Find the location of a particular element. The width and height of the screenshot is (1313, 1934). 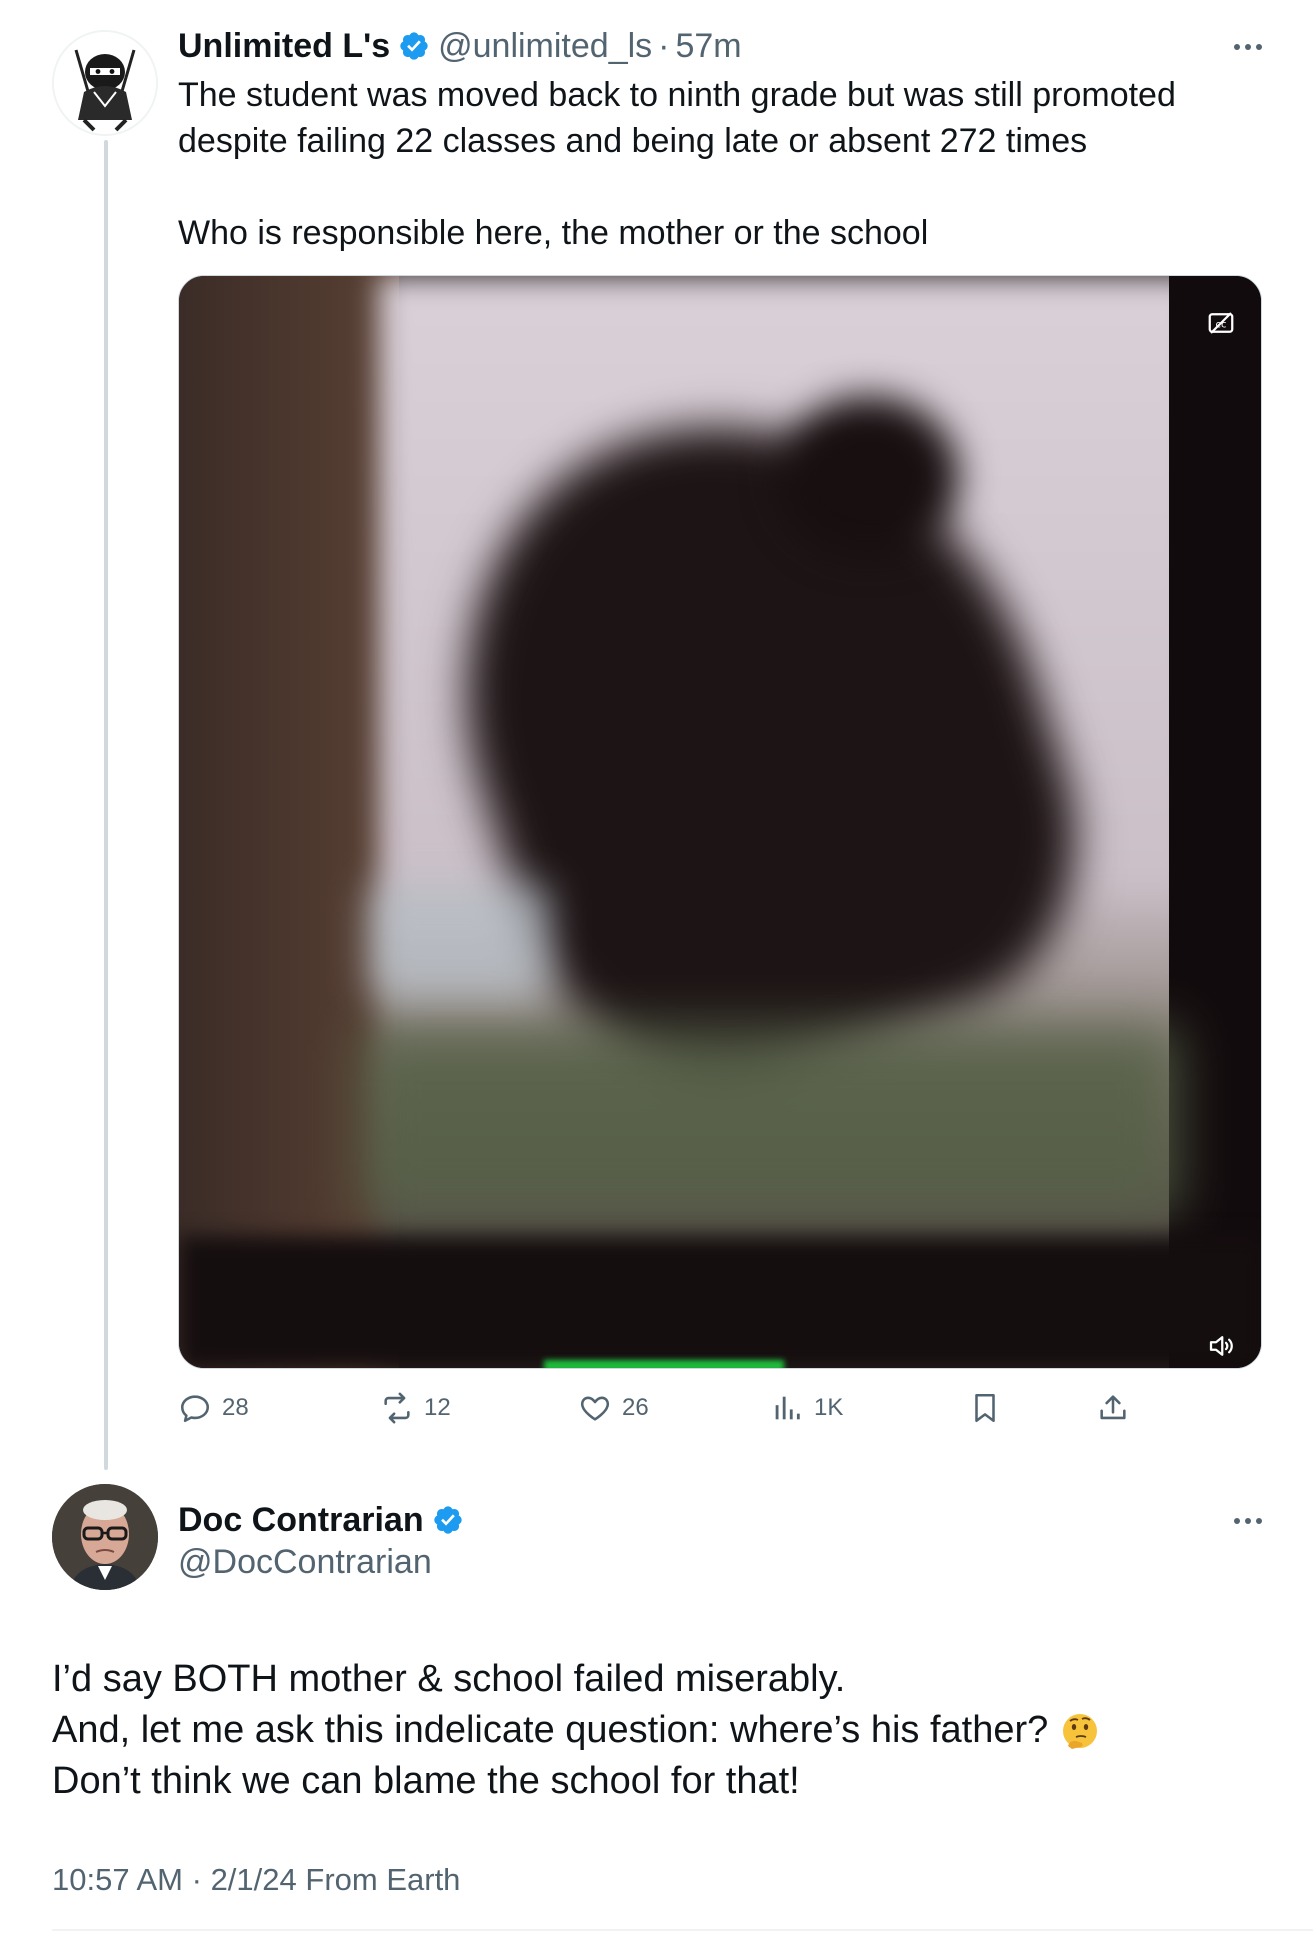

video-frame-edge is located at coordinates (1215, 822).